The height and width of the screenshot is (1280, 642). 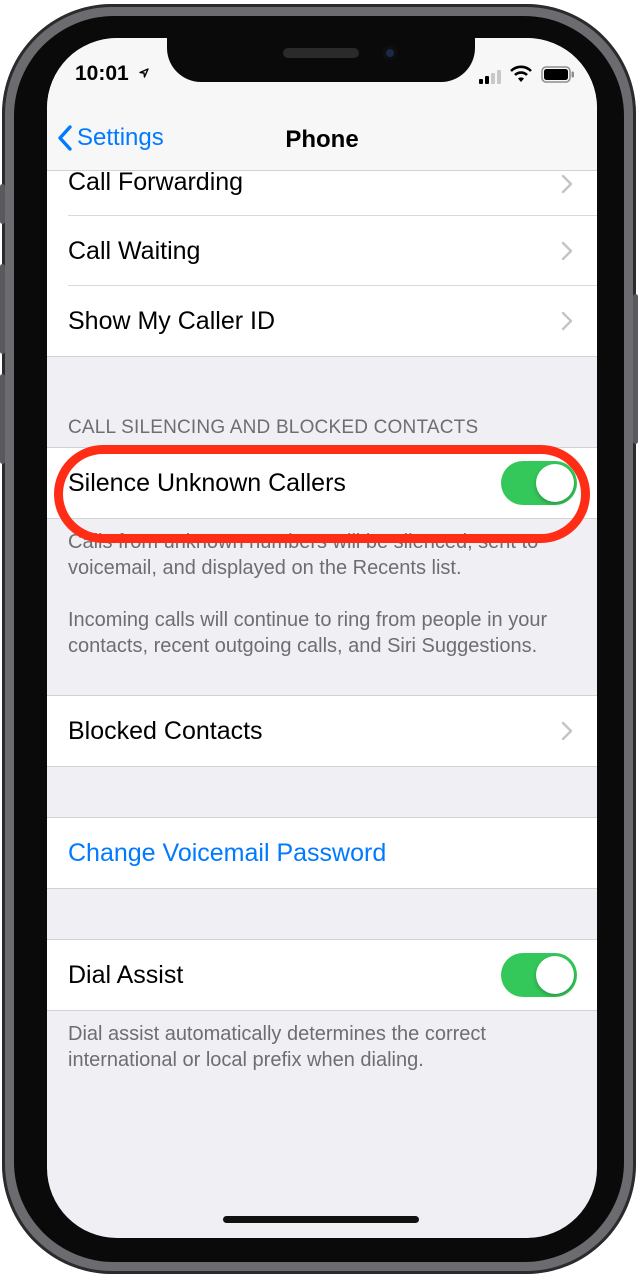 What do you see at coordinates (322, 975) in the screenshot?
I see `cell-dial-assist: Dial Assist` at bounding box center [322, 975].